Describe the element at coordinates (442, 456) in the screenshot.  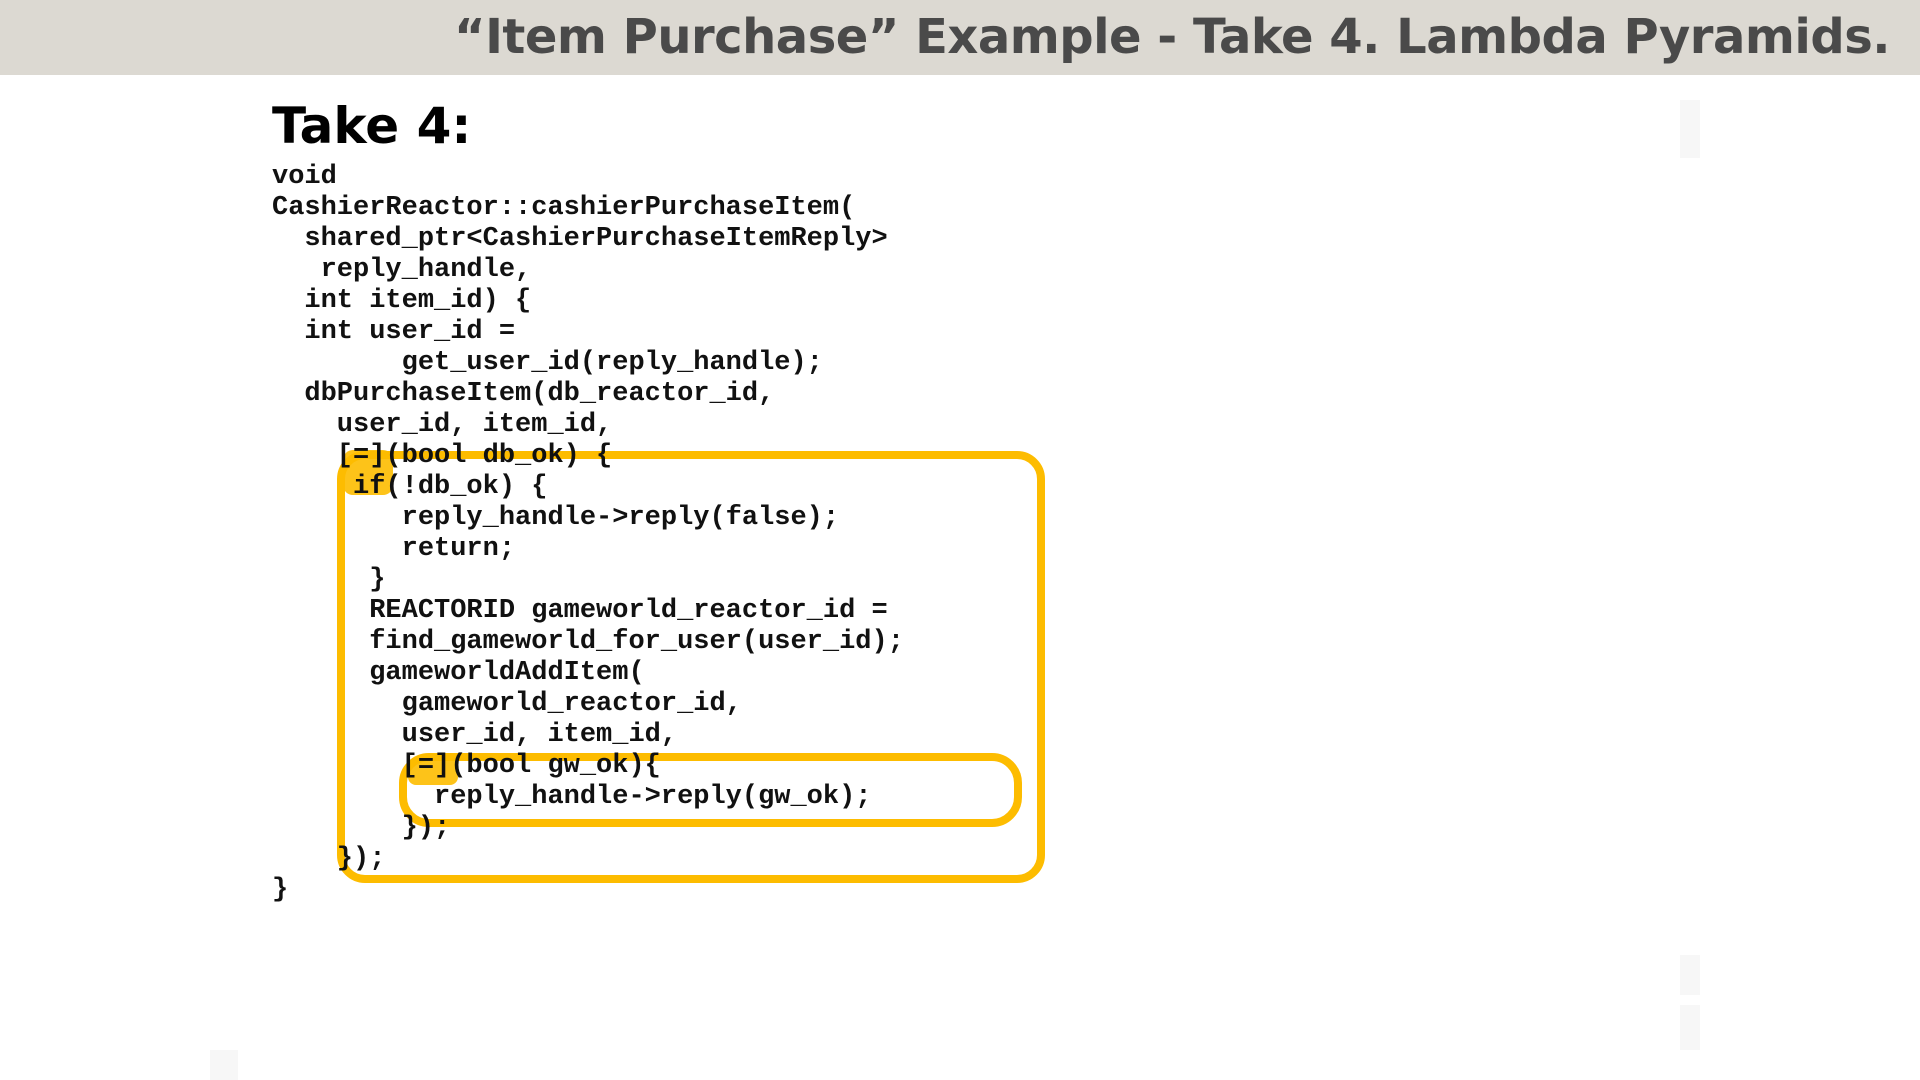
I see `code-line: [=](bool db_ok) {` at that location.